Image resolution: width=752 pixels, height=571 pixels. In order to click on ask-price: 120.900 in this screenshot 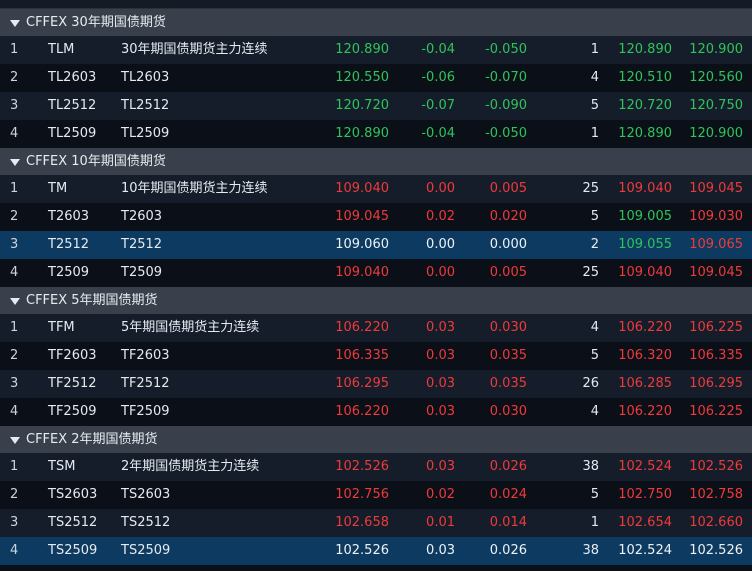, I will do `click(716, 49)`.